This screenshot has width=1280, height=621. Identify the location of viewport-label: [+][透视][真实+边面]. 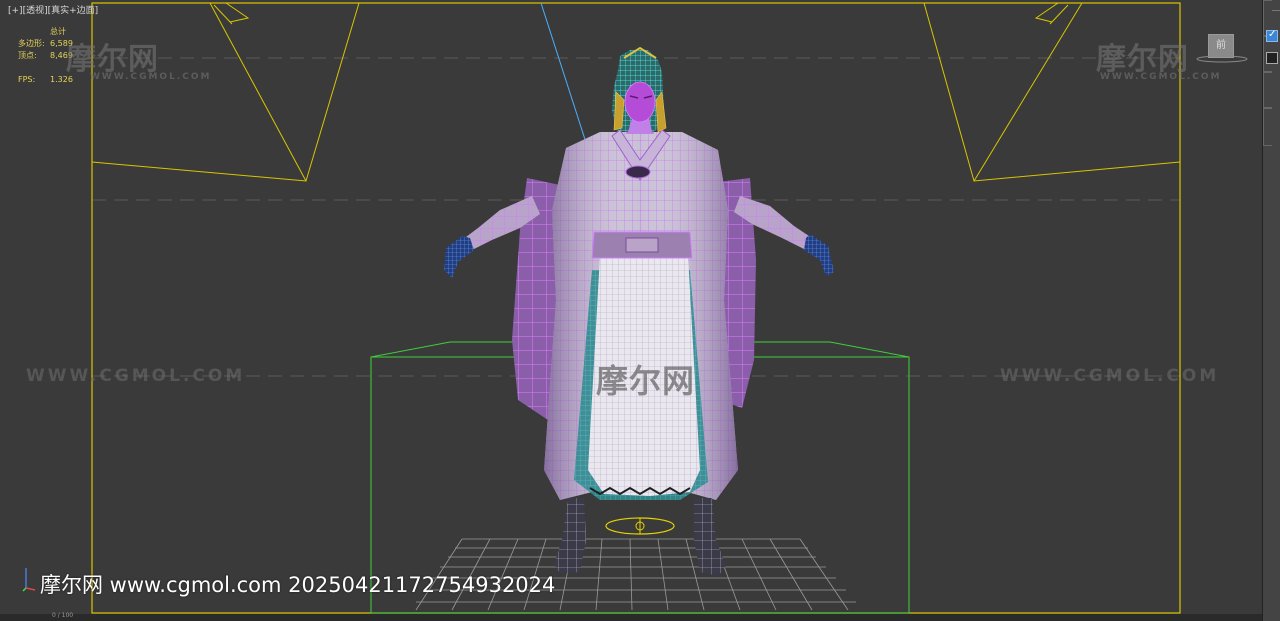
(53, 9).